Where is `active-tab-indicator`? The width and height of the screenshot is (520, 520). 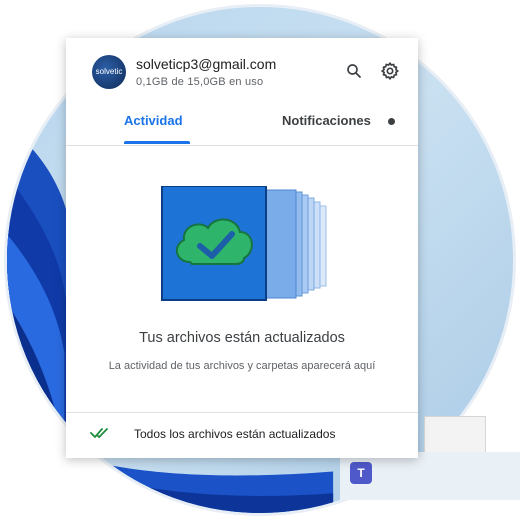
active-tab-indicator is located at coordinates (157, 142).